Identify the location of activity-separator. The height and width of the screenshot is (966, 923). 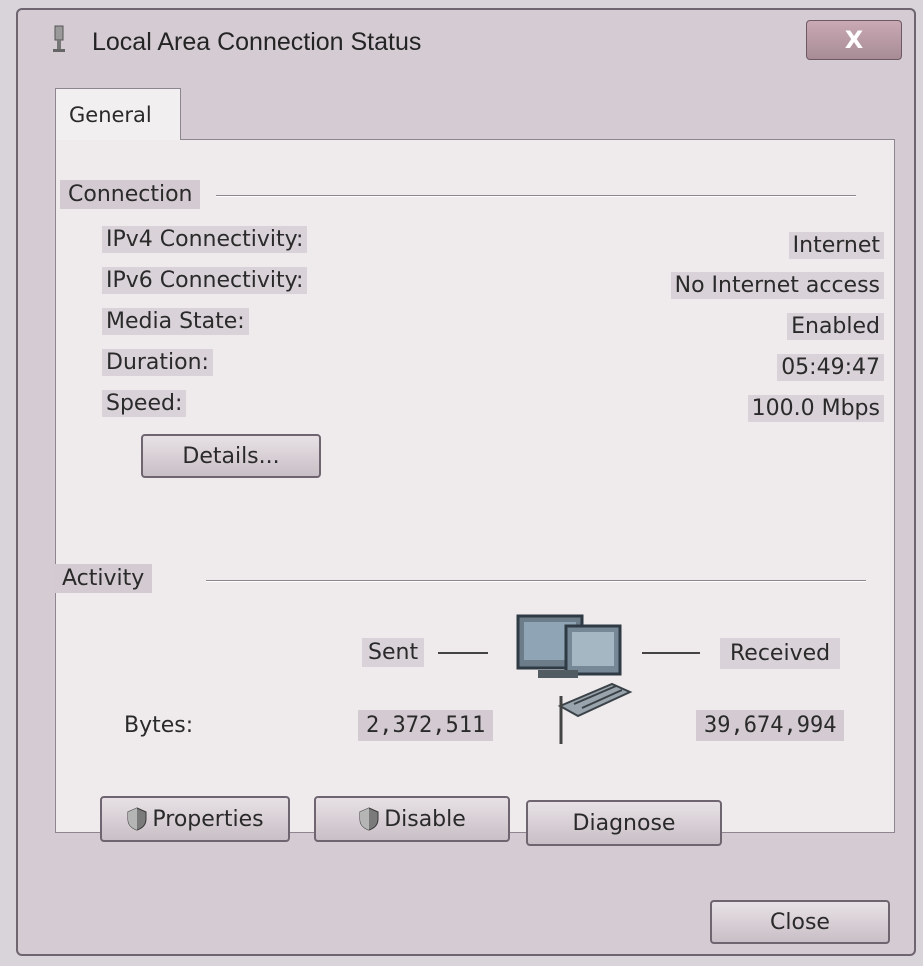
(561, 720).